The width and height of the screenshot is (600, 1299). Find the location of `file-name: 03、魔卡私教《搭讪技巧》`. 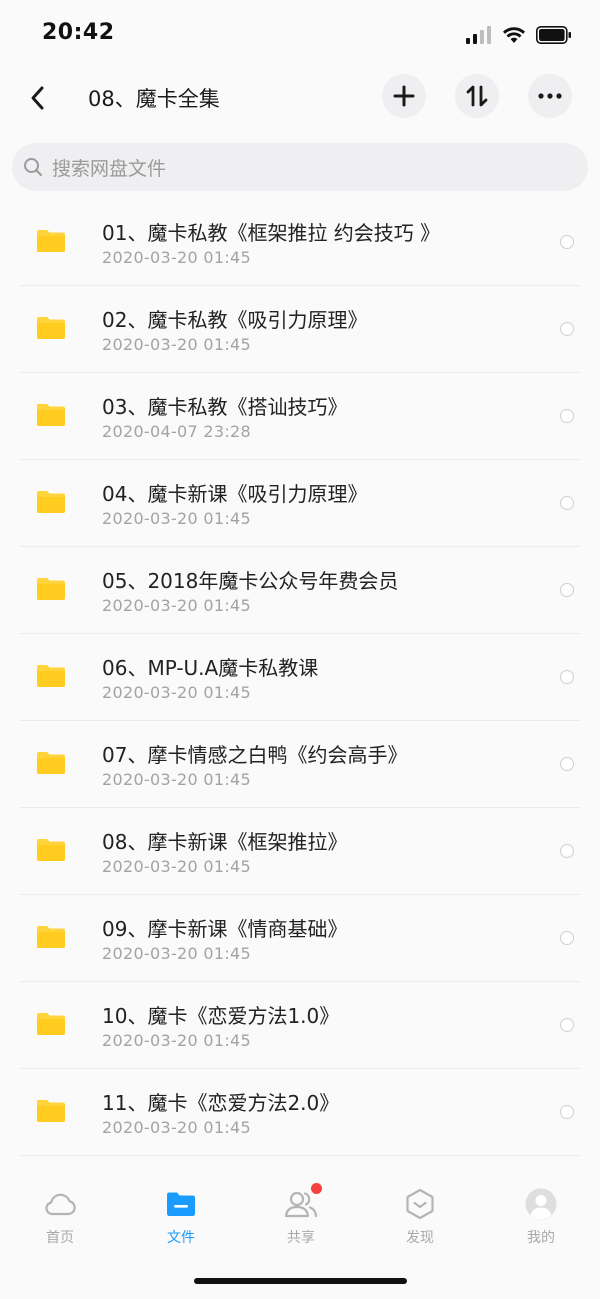

file-name: 03、魔卡私教《搭讪技巧》 is located at coordinates (225, 407).